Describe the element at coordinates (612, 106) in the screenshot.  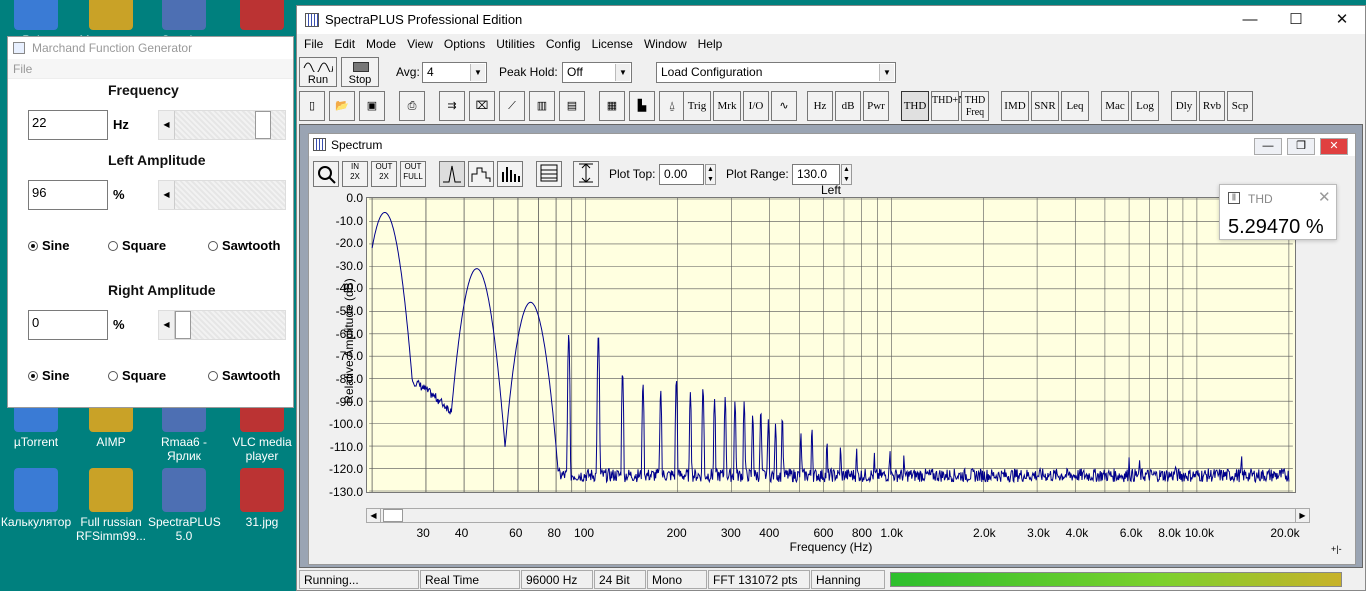
I see `table-icon: ▦` at that location.